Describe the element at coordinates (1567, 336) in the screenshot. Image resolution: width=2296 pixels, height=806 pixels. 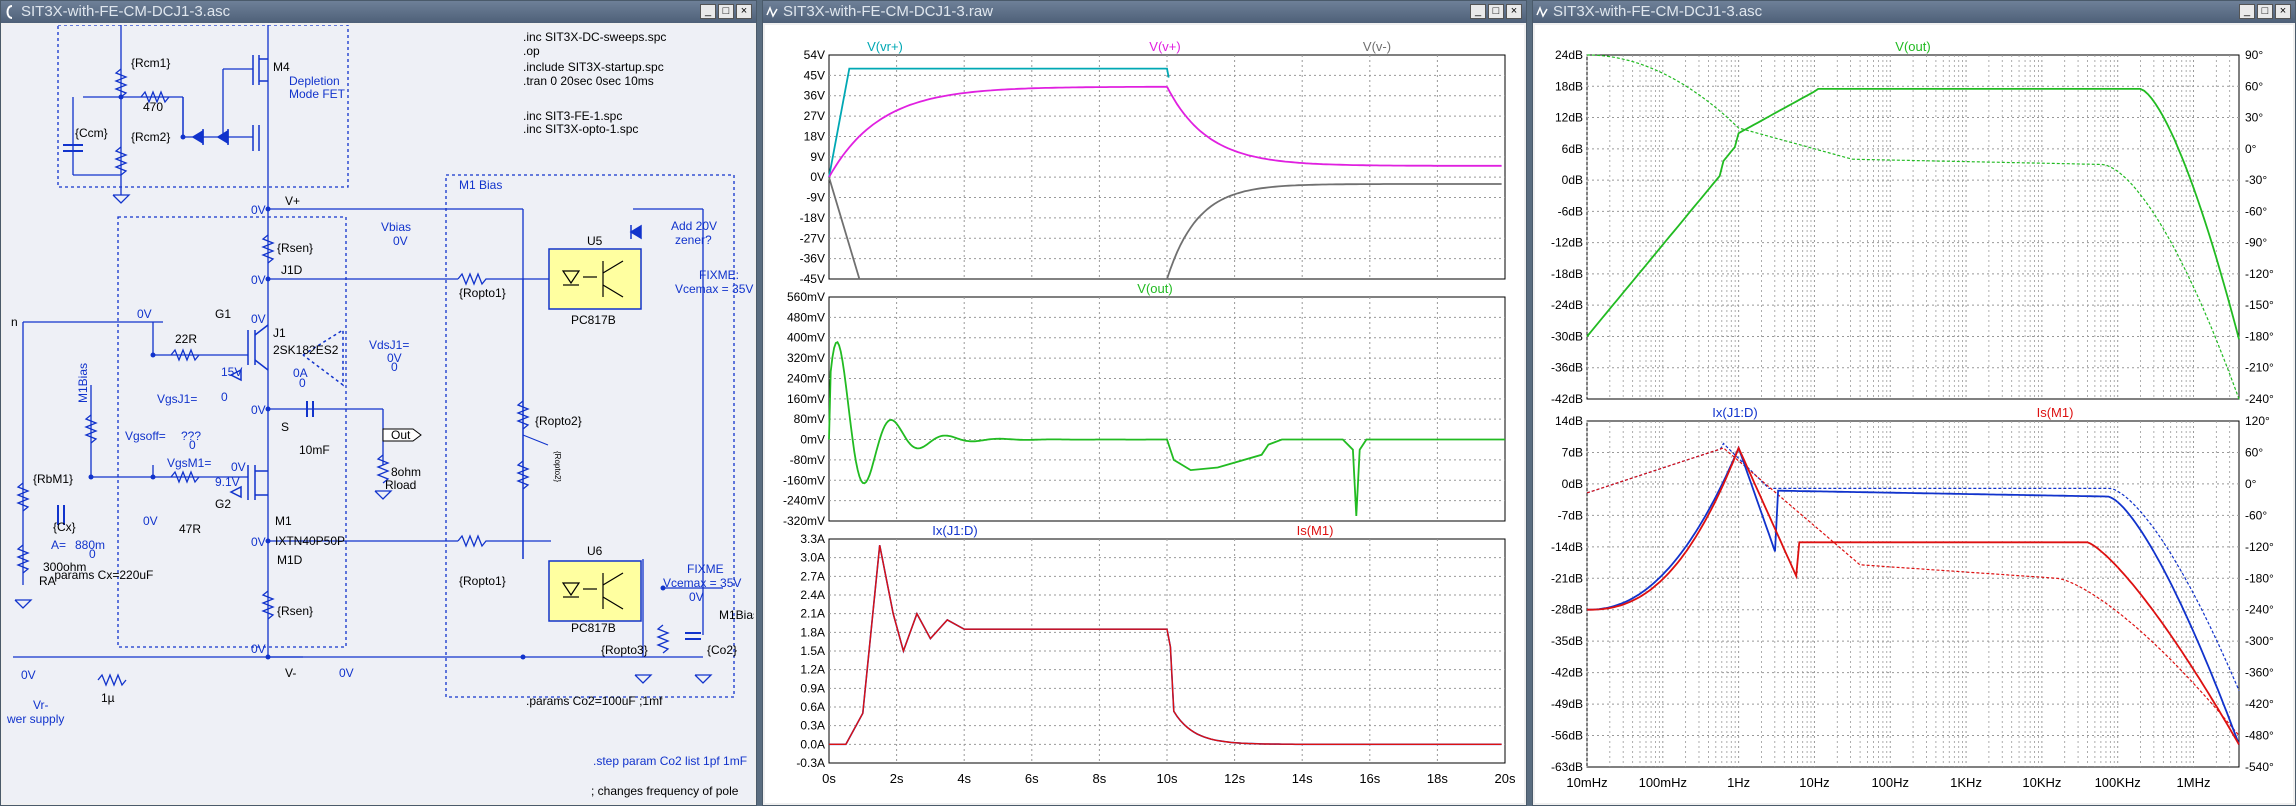
I see `ac-y-tick: -30dB` at that location.